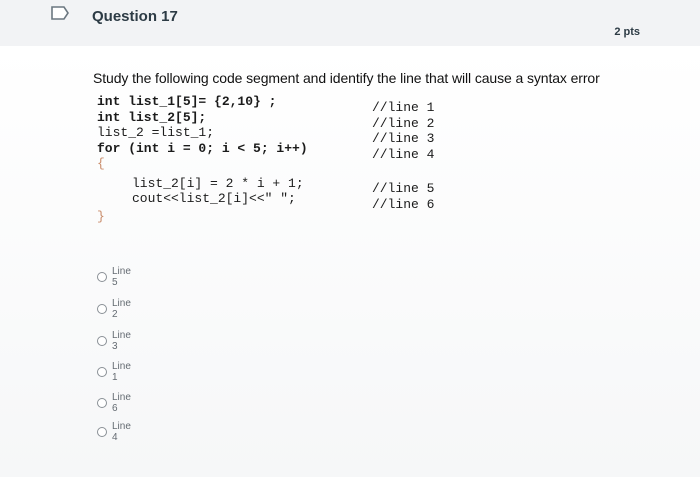  I want to click on answer-option: Line 5, so click(114, 277).